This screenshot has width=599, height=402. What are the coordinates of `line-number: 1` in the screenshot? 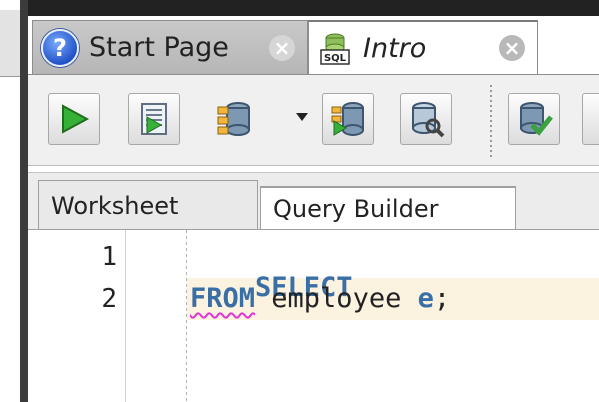 It's located at (109, 257).